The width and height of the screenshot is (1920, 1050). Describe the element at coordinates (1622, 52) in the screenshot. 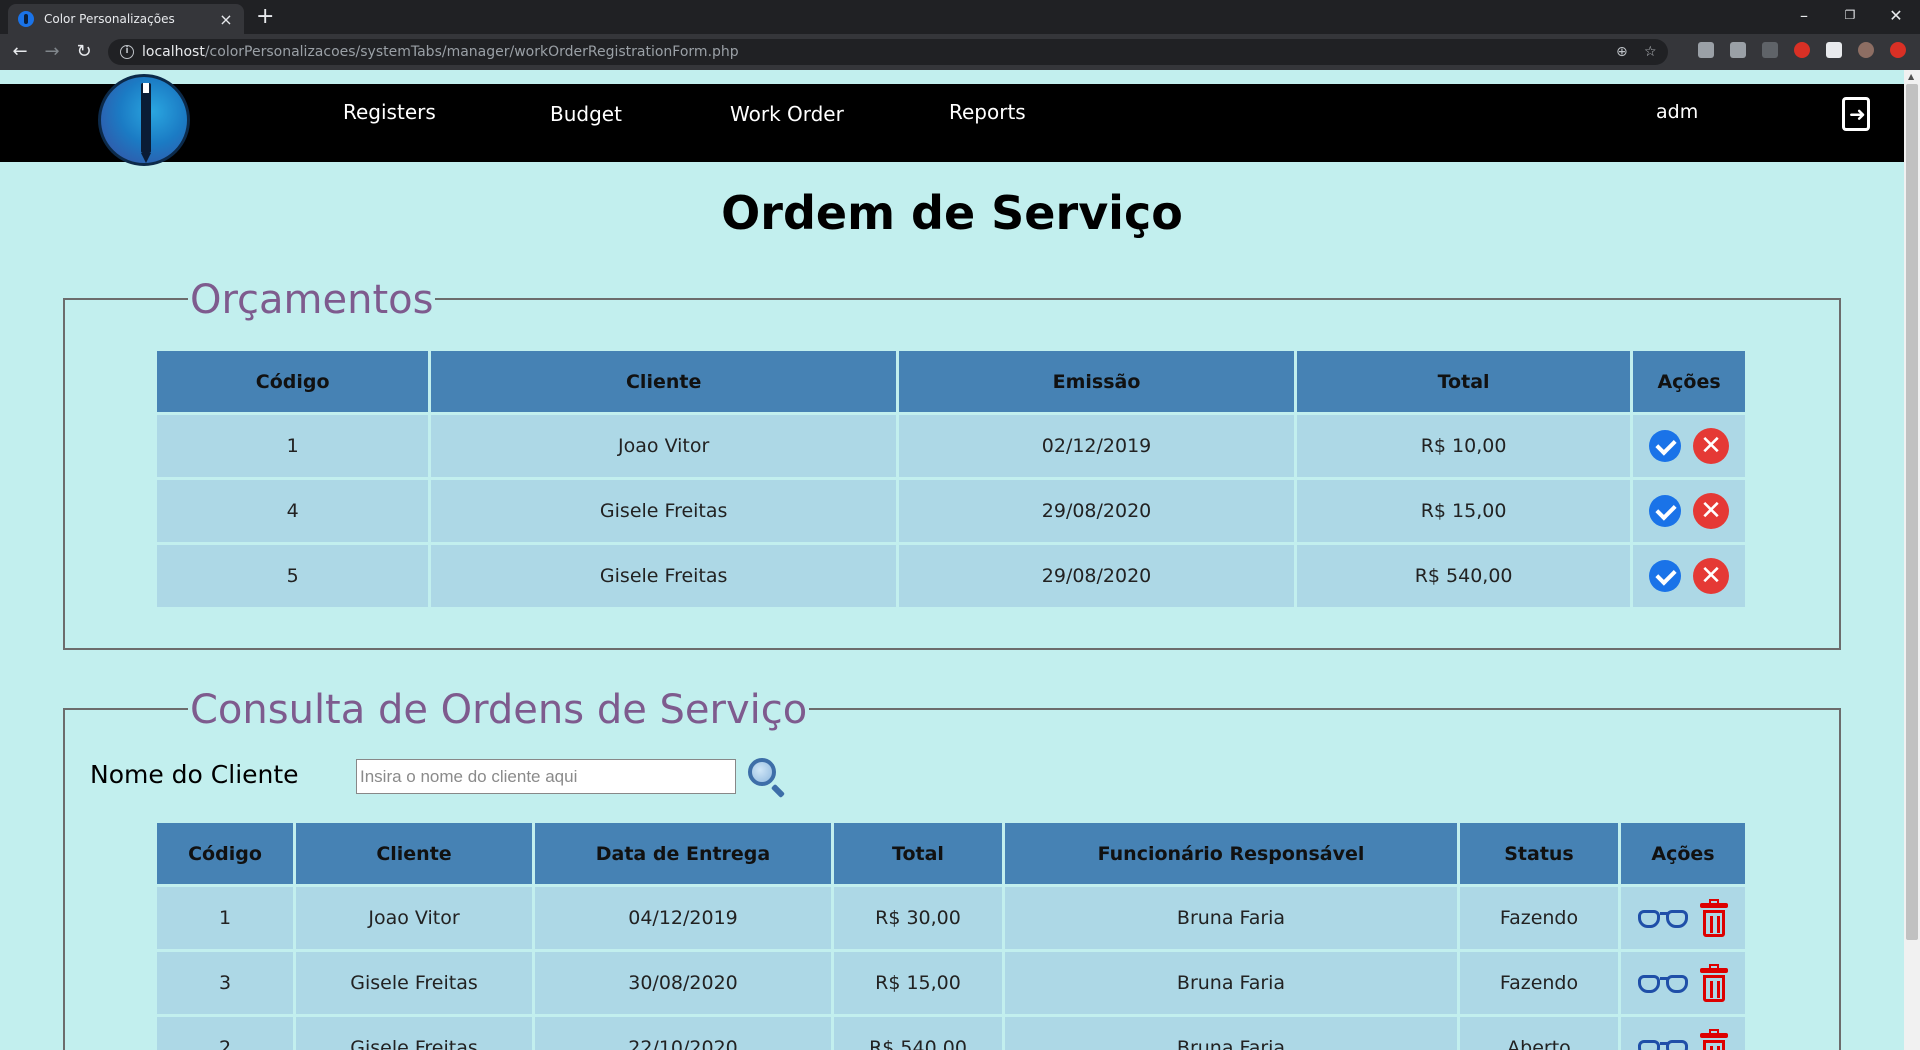

I see `zoom-icon: ⊕` at that location.